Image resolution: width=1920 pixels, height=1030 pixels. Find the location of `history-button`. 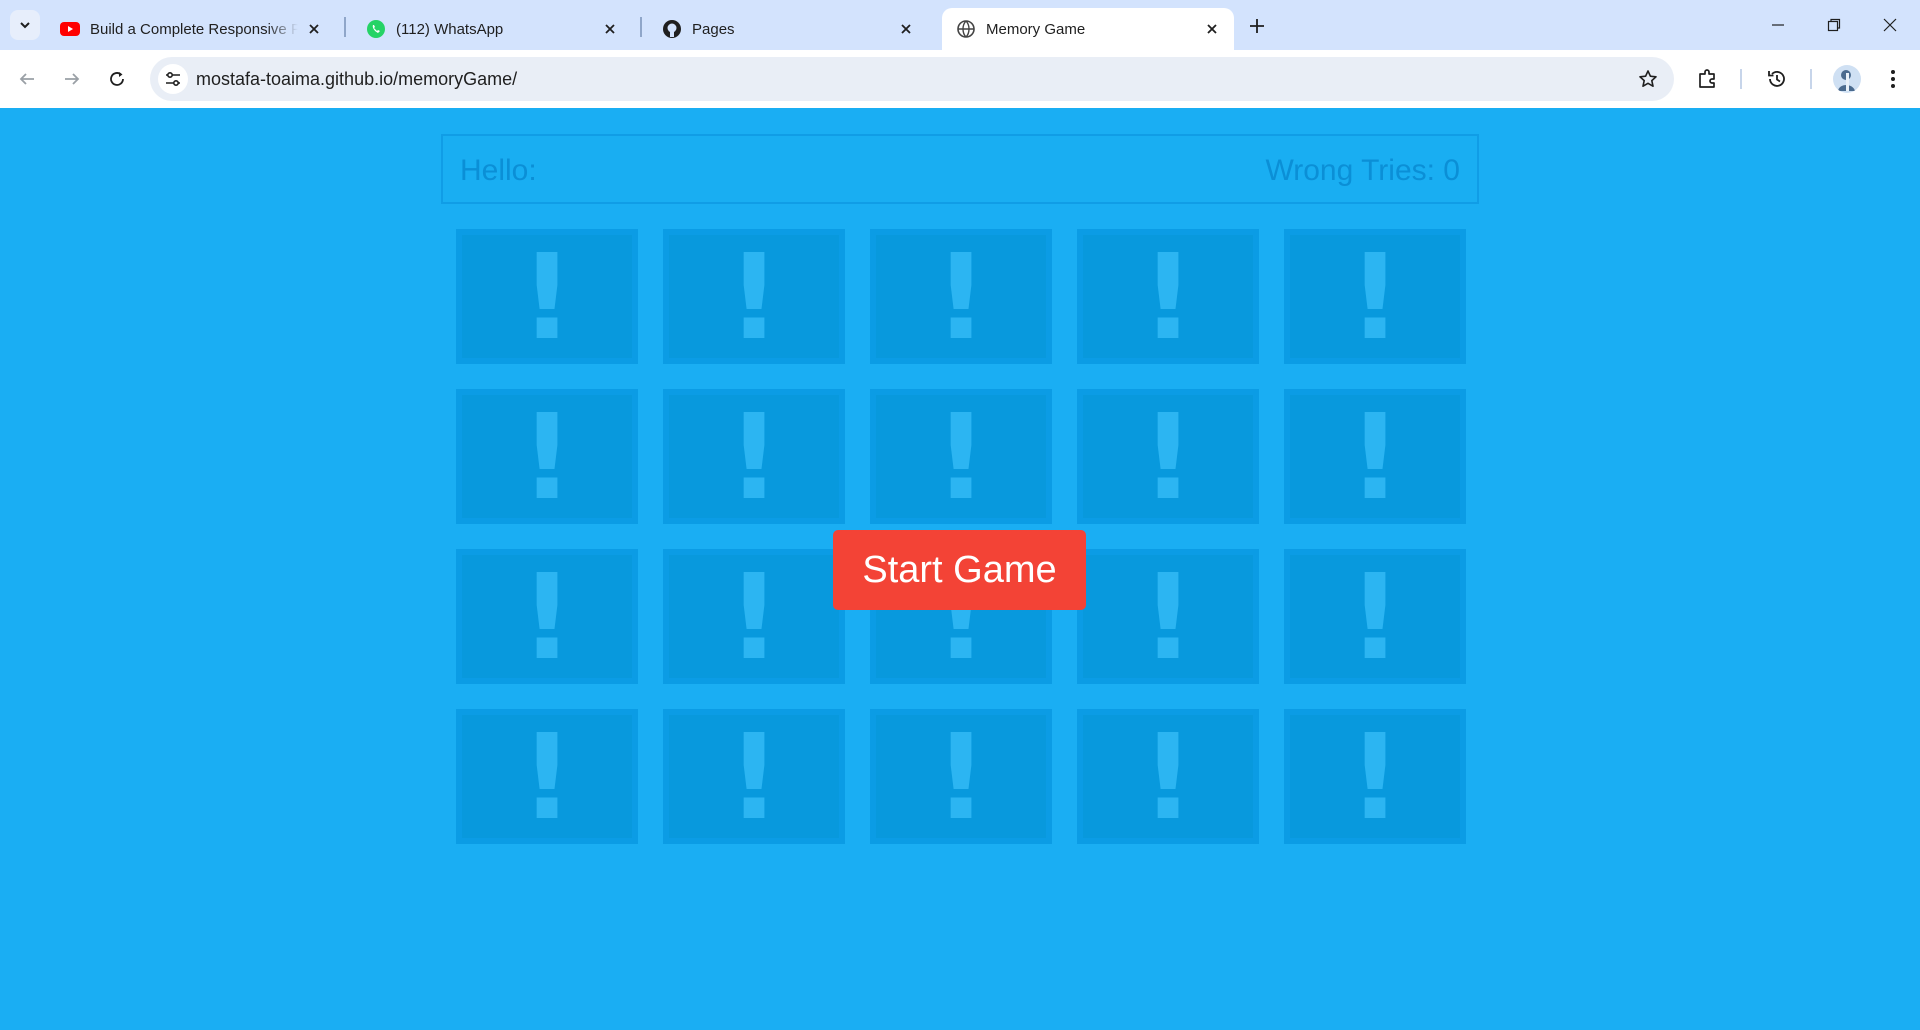

history-button is located at coordinates (1777, 79).